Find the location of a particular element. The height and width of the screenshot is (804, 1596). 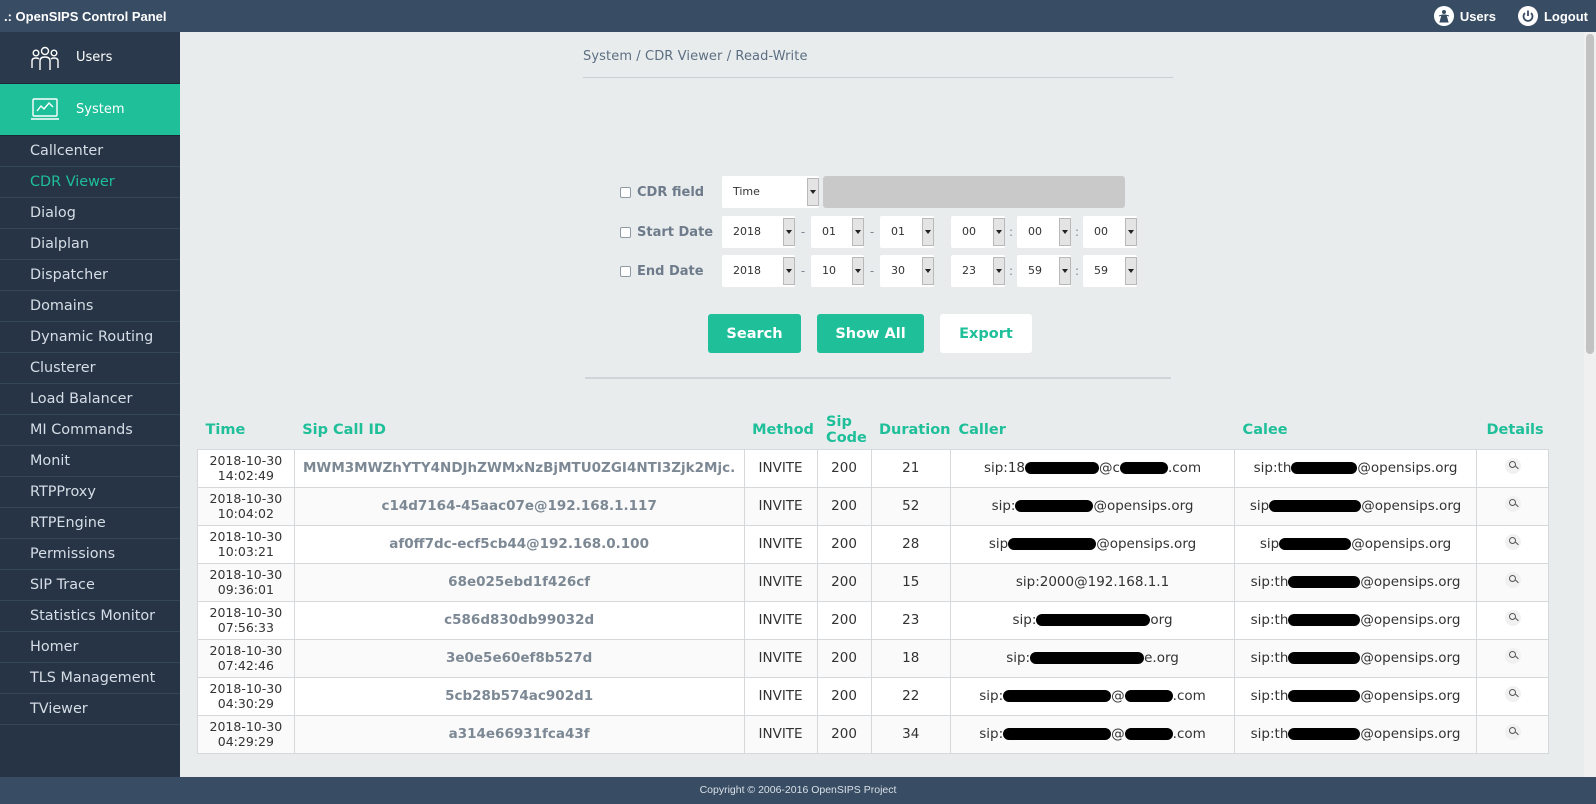

col-method: Method is located at coordinates (780, 430).